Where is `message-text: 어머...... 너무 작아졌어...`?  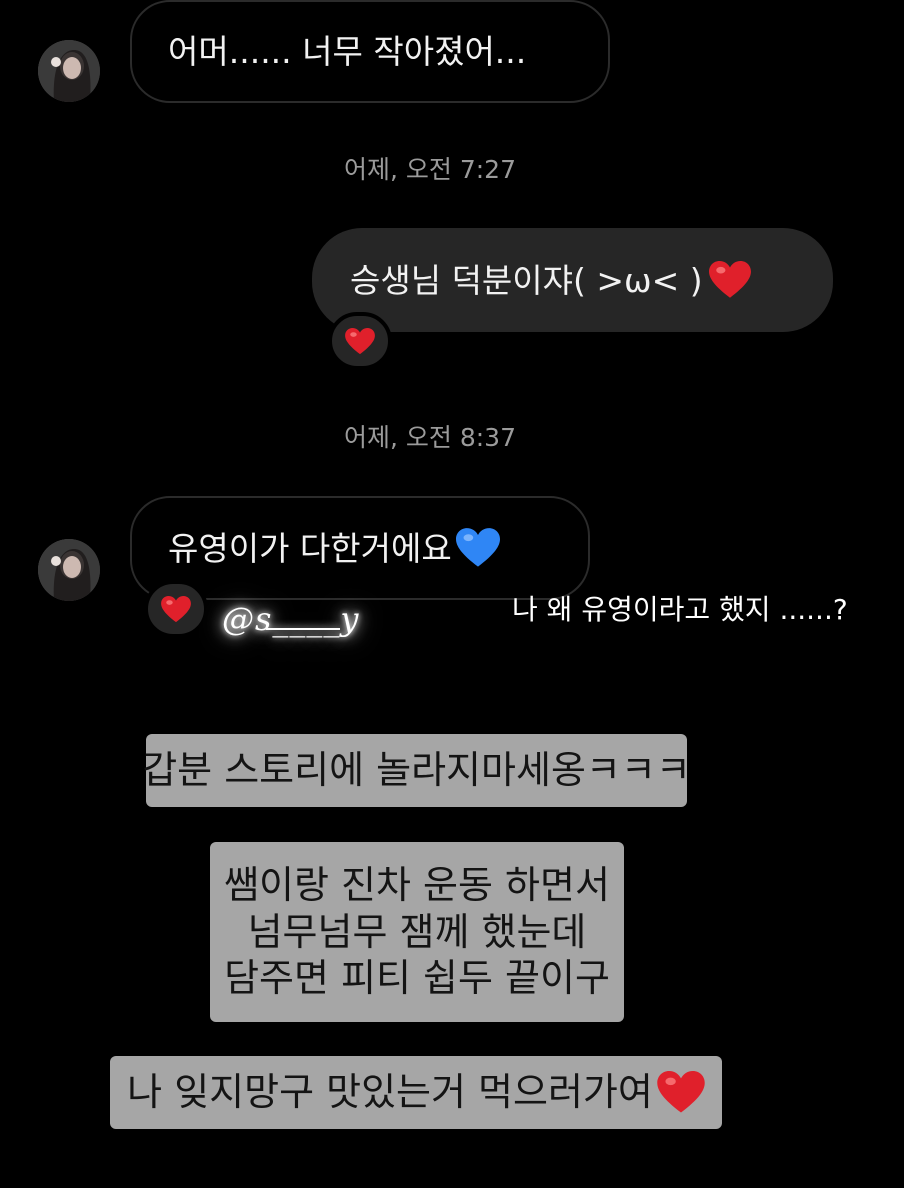
message-text: 어머...... 너무 작아졌어... is located at coordinates (347, 51).